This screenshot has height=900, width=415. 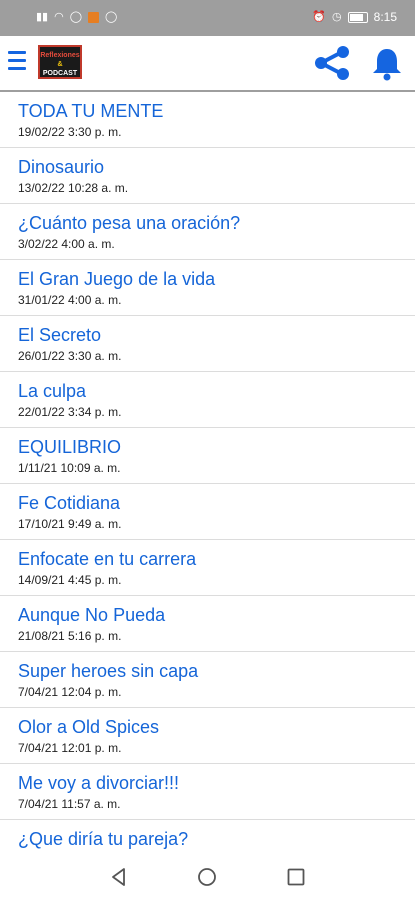 What do you see at coordinates (385, 17) in the screenshot?
I see `status-time: 8:15` at bounding box center [385, 17].